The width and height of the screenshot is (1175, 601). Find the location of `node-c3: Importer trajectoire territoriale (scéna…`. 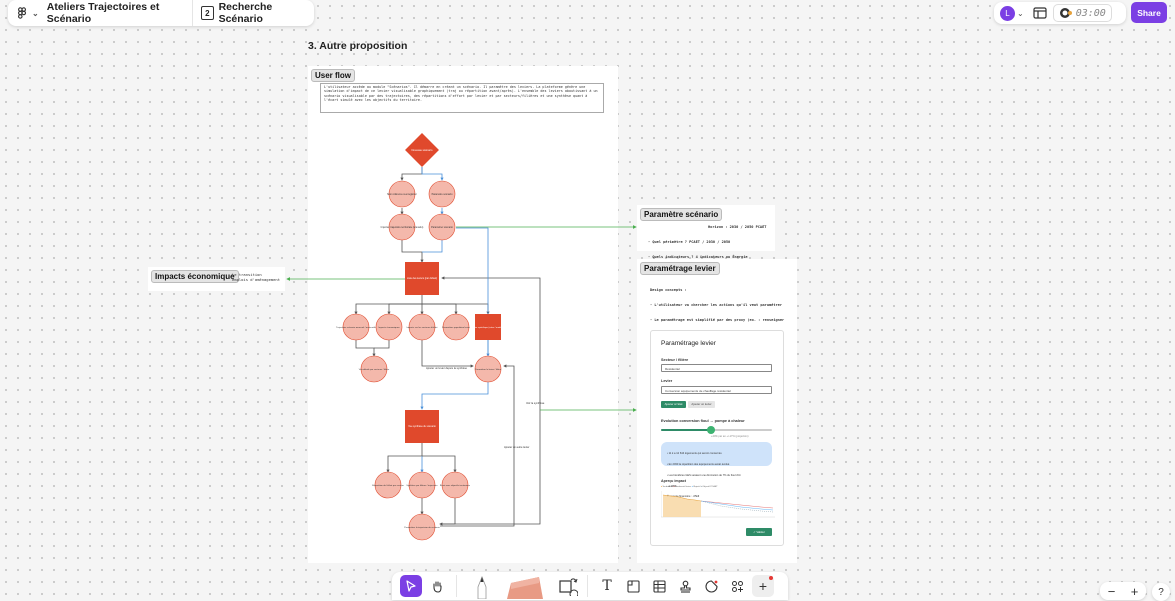

node-c3: Importer trajectoire territoriale (scéna… is located at coordinates (402, 227).